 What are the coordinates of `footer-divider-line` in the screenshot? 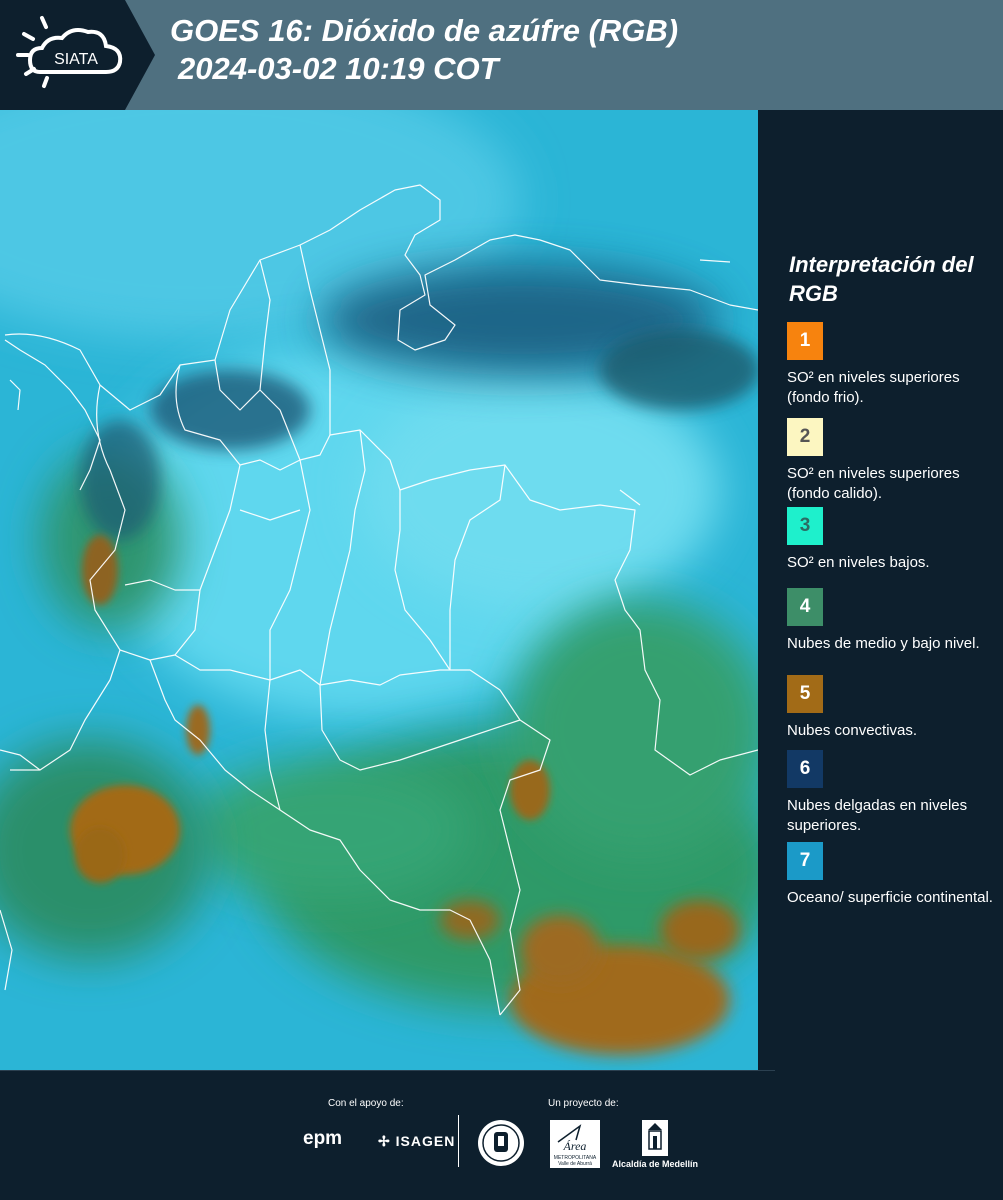 It's located at (387, 1070).